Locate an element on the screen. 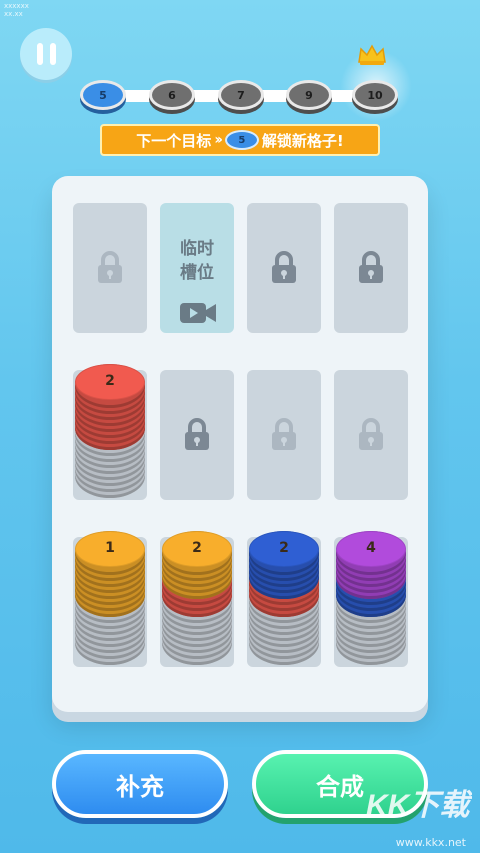 This screenshot has height=853, width=480. level-coin: 9 is located at coordinates (309, 95).